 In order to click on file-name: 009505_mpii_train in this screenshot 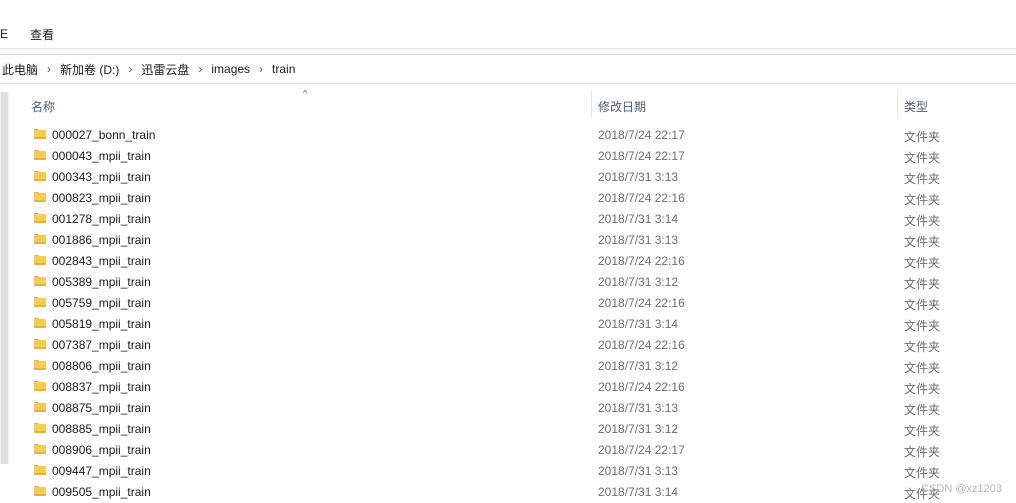, I will do `click(101, 492)`.